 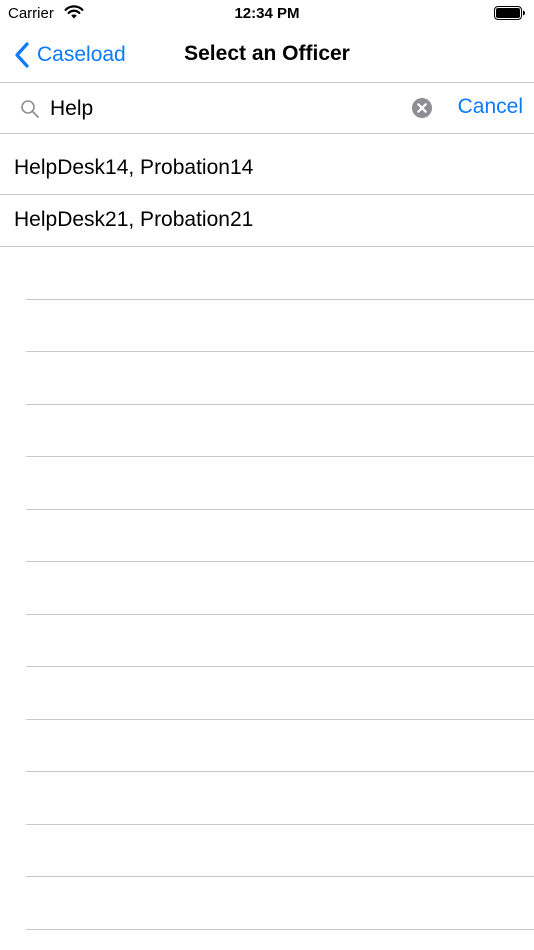 I want to click on list-item: HelpDesk21, Probation21, so click(x=267, y=221).